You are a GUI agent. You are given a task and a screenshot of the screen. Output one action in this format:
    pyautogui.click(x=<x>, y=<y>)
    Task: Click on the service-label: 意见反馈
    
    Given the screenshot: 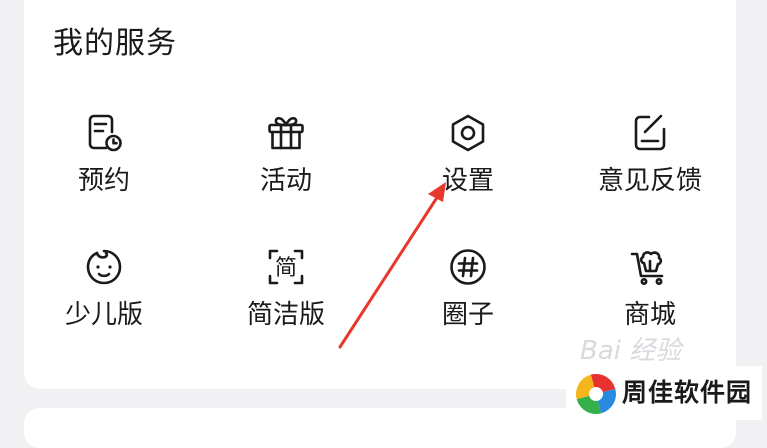 What is the action you would take?
    pyautogui.click(x=649, y=181)
    